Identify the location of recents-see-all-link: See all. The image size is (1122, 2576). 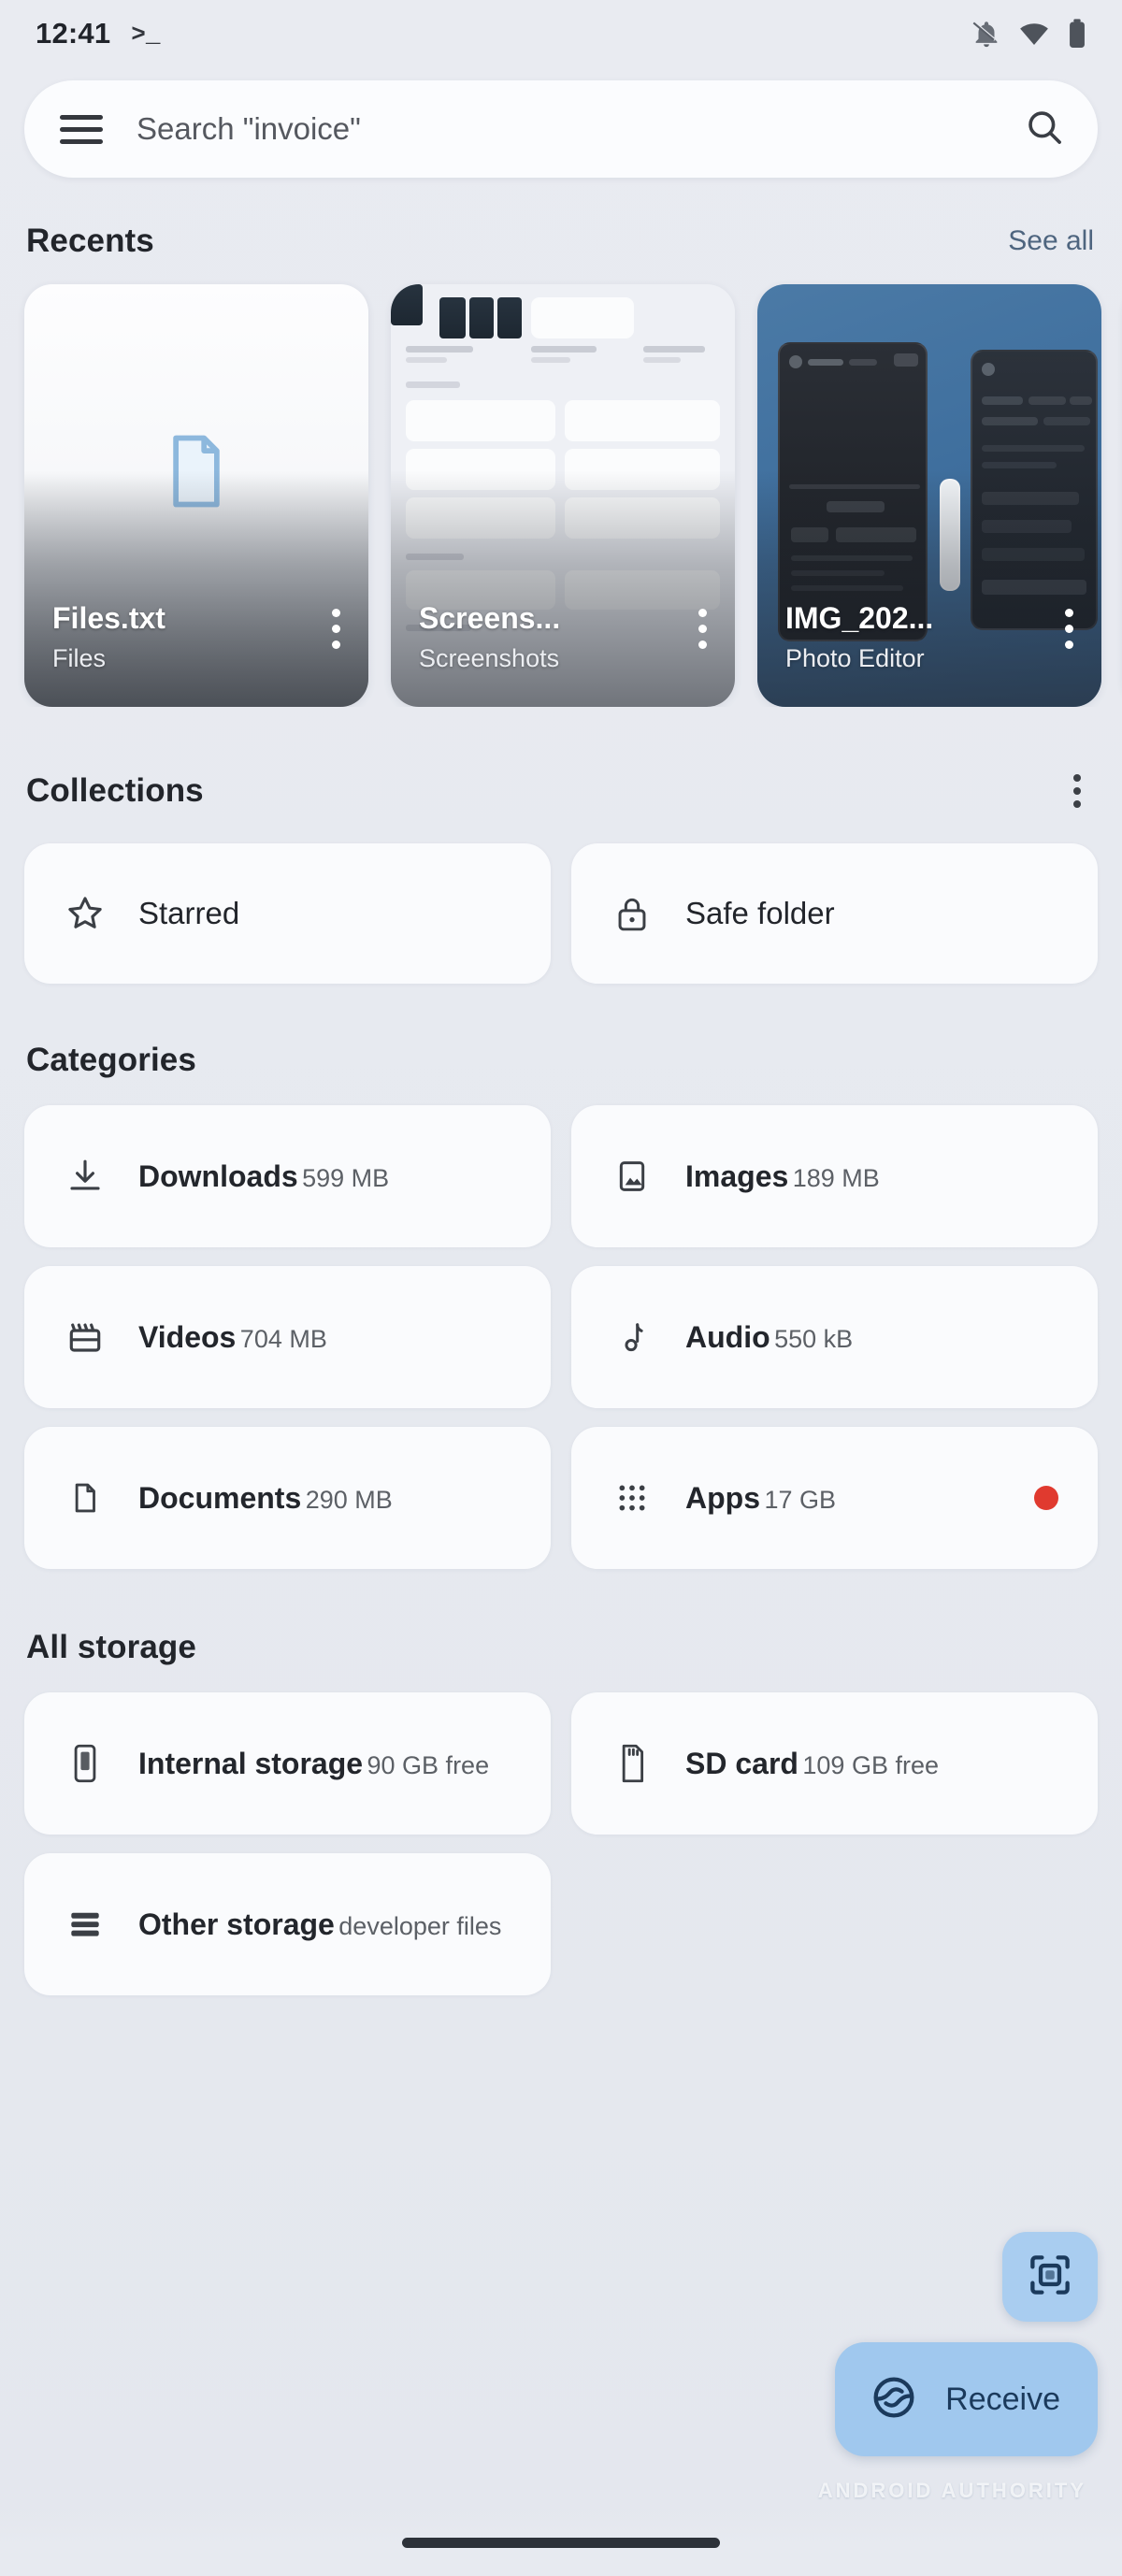
(1051, 241).